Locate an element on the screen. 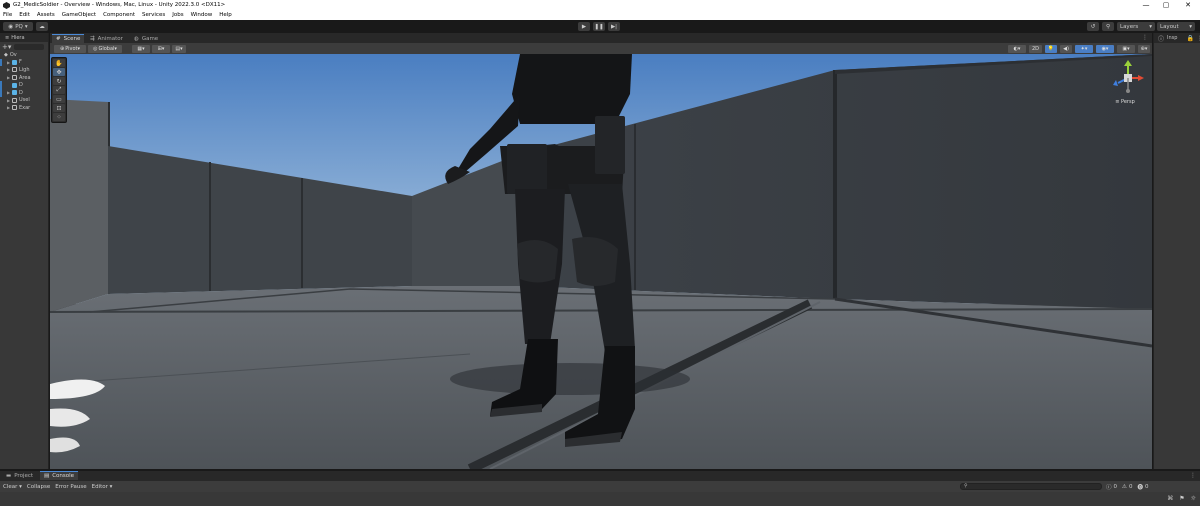 This screenshot has width=1200, height=506. pause-button: ❚❚ is located at coordinates (599, 26).